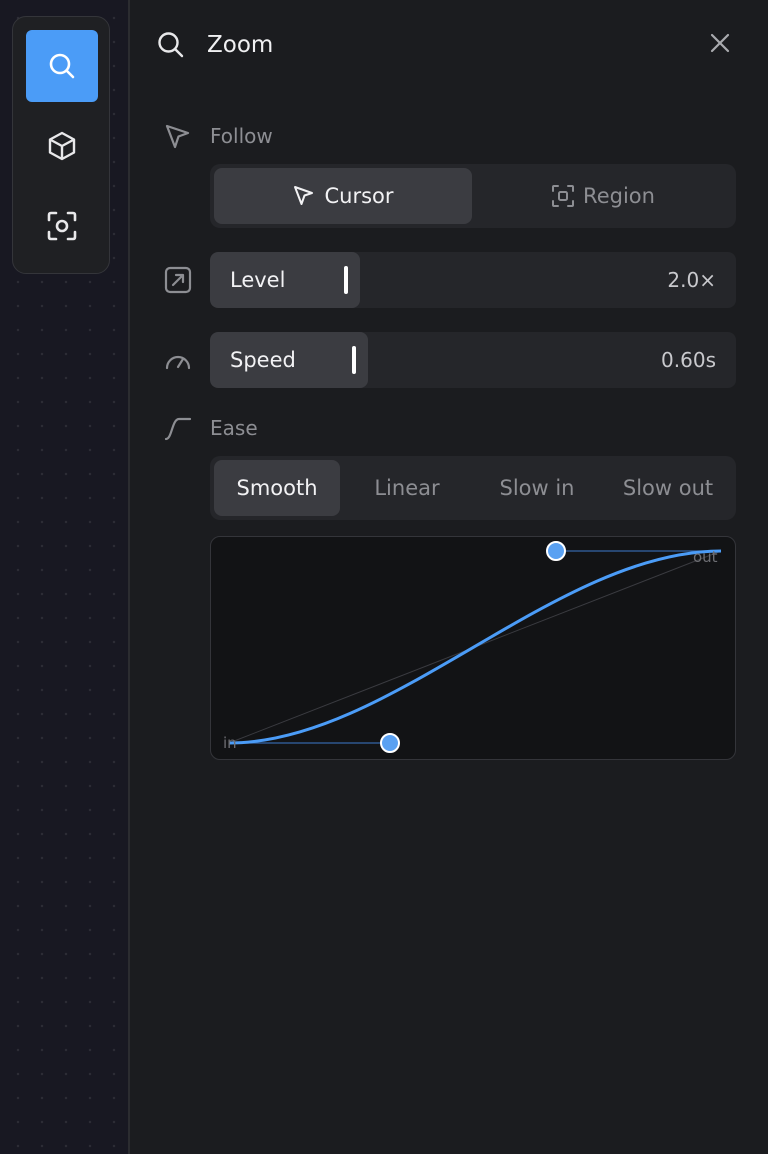 Image resolution: width=768 pixels, height=1154 pixels. I want to click on speed-value: 0.60s, so click(688, 360).